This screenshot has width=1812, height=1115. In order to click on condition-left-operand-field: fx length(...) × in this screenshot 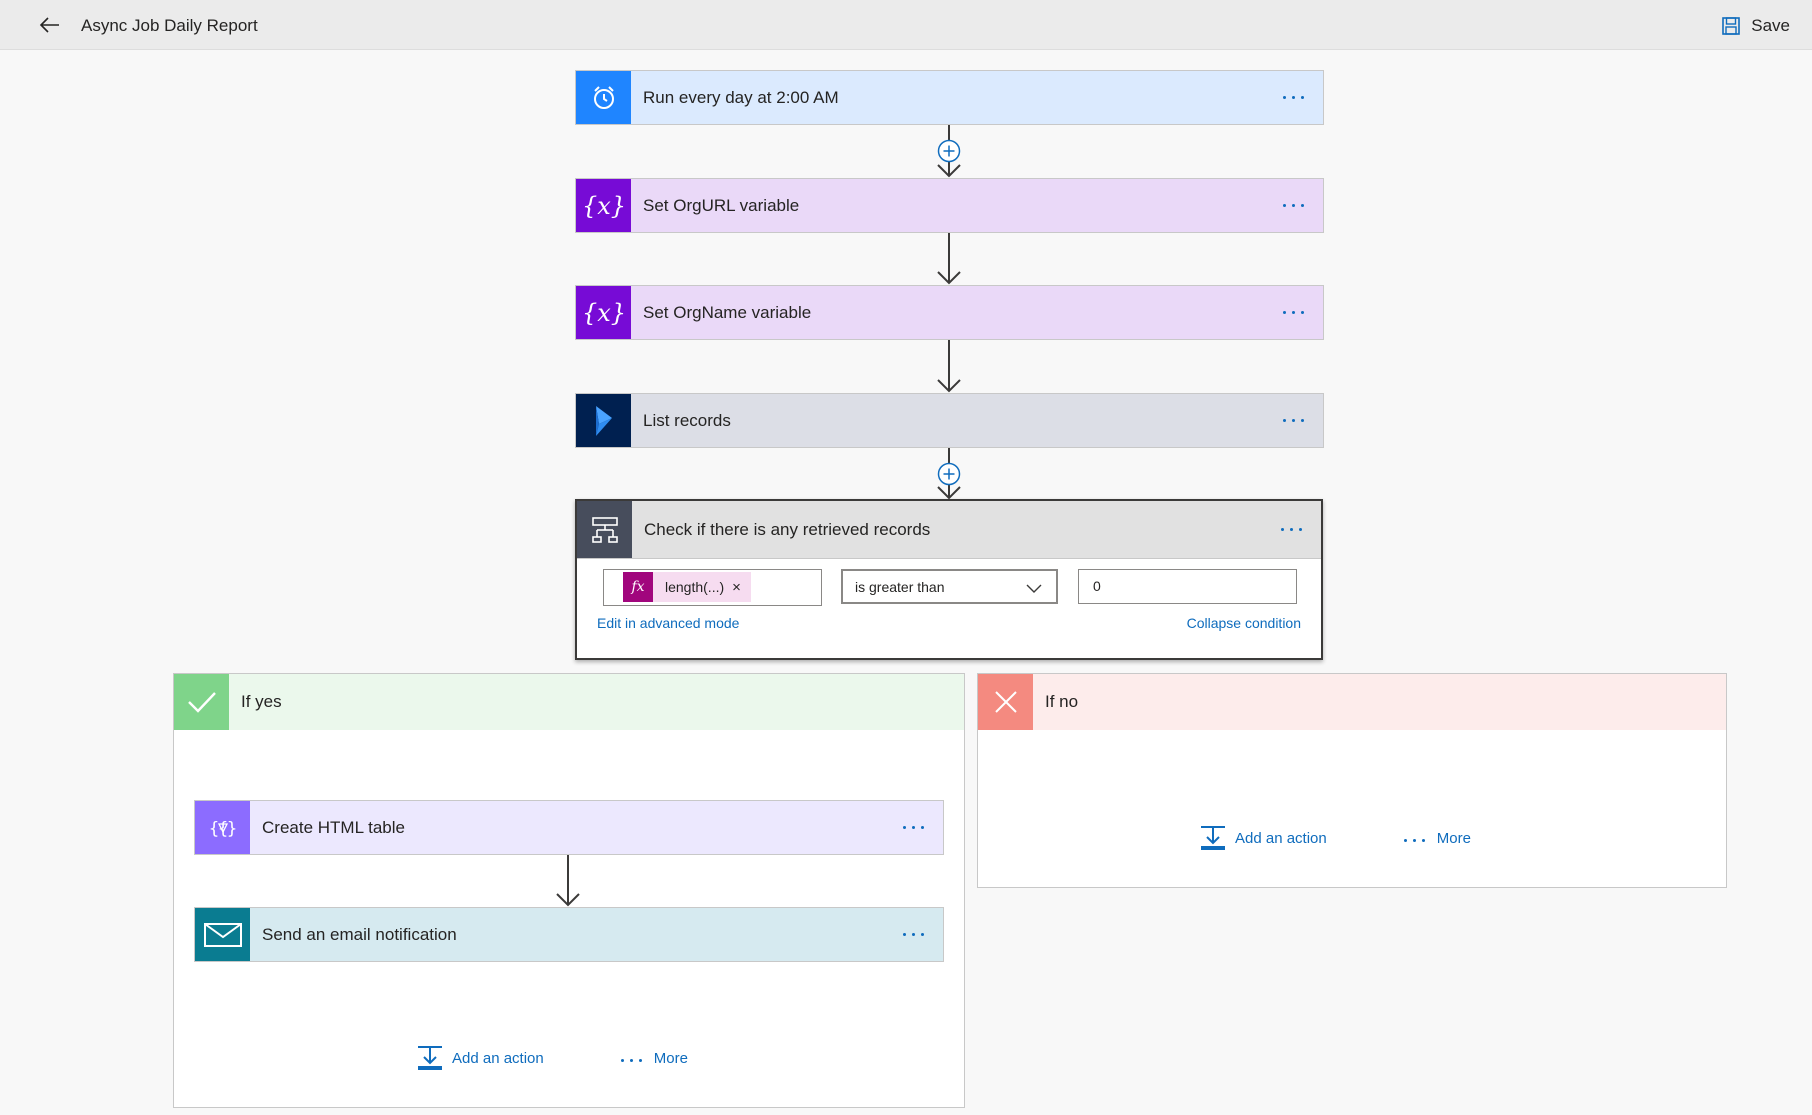, I will do `click(712, 587)`.